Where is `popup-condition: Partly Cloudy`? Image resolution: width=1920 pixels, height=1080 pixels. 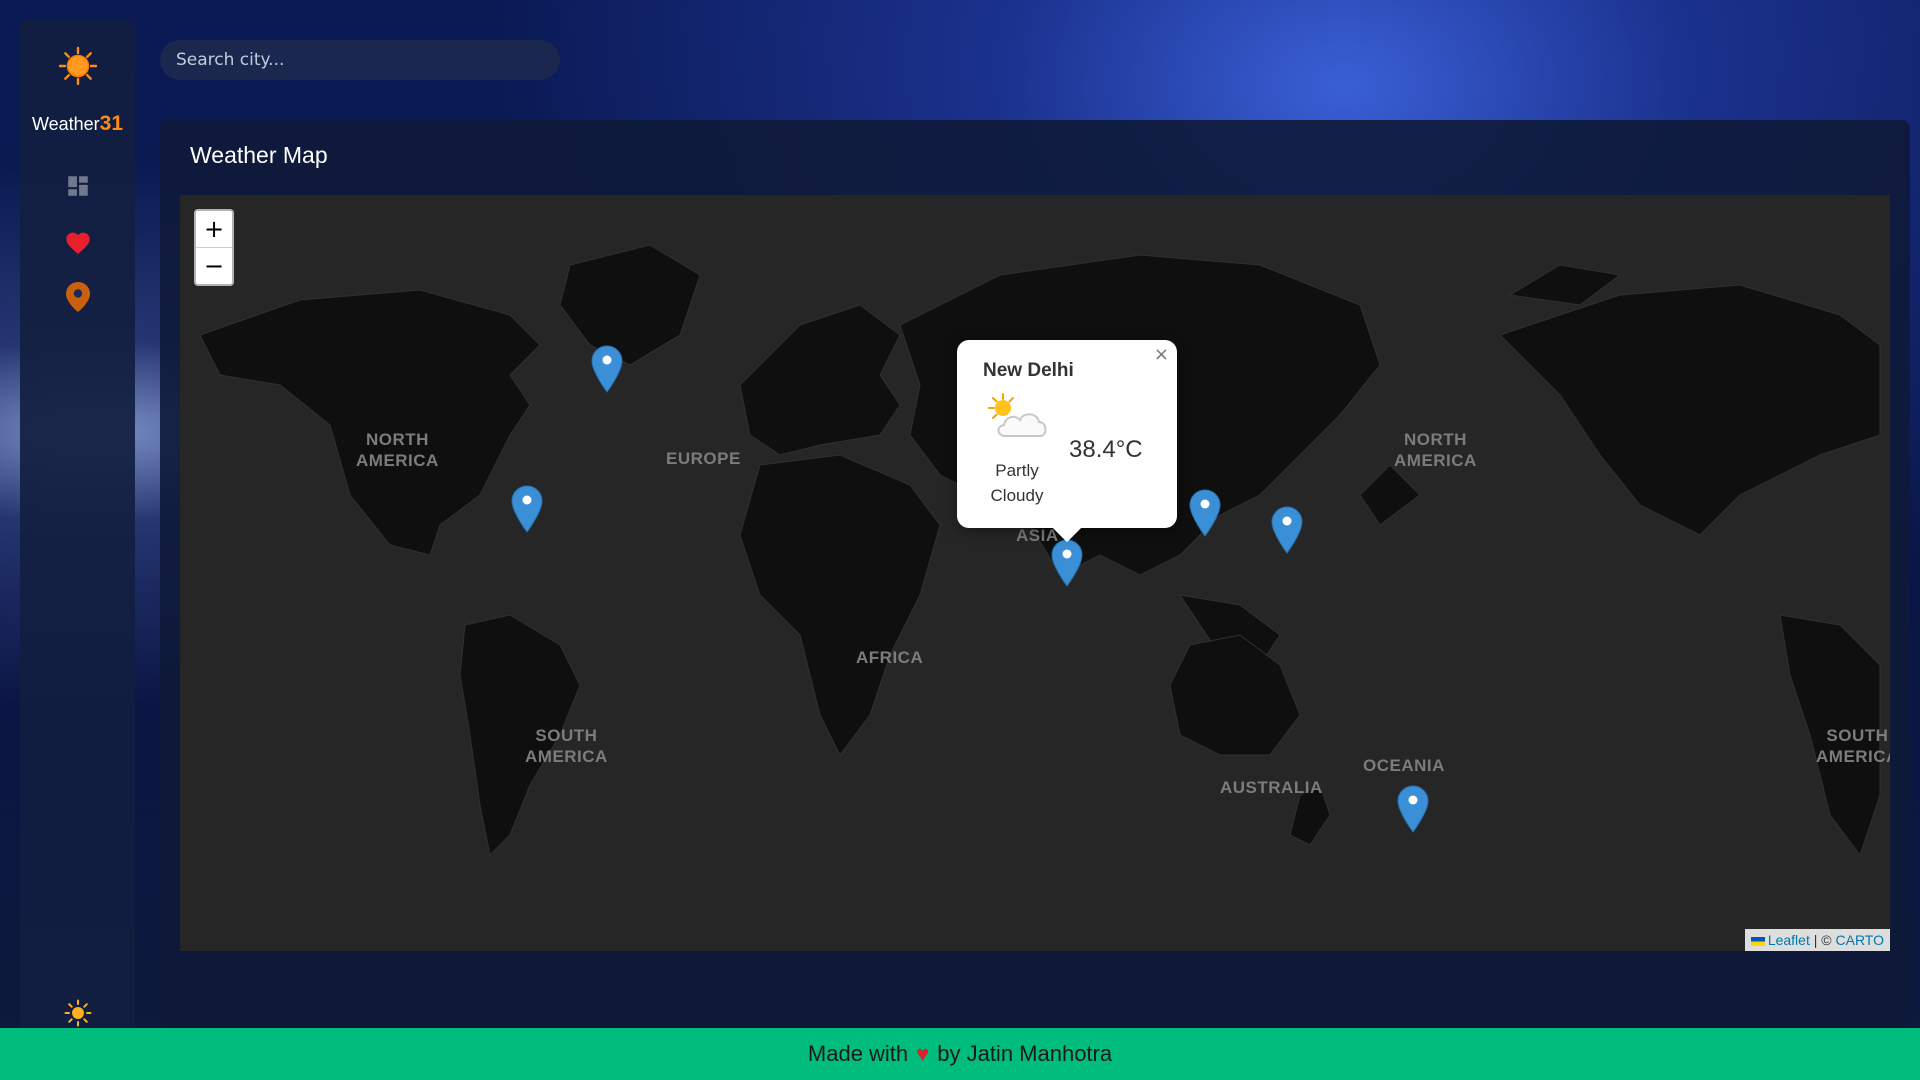
popup-condition: Partly Cloudy is located at coordinates (1017, 483).